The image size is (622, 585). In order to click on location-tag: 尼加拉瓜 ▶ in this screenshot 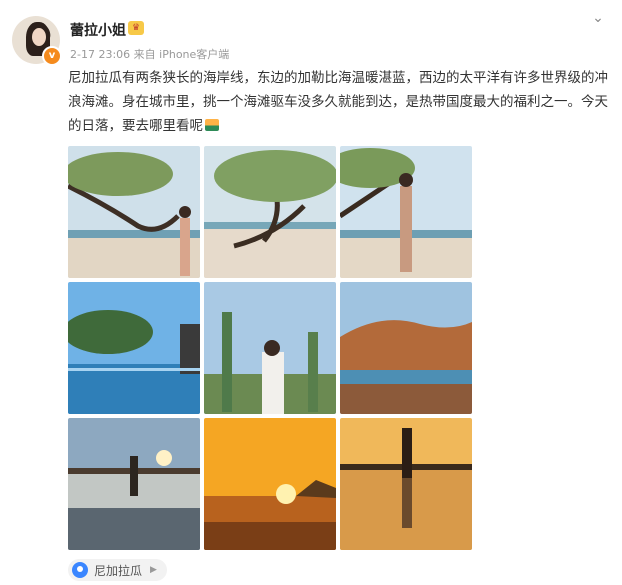, I will do `click(117, 570)`.